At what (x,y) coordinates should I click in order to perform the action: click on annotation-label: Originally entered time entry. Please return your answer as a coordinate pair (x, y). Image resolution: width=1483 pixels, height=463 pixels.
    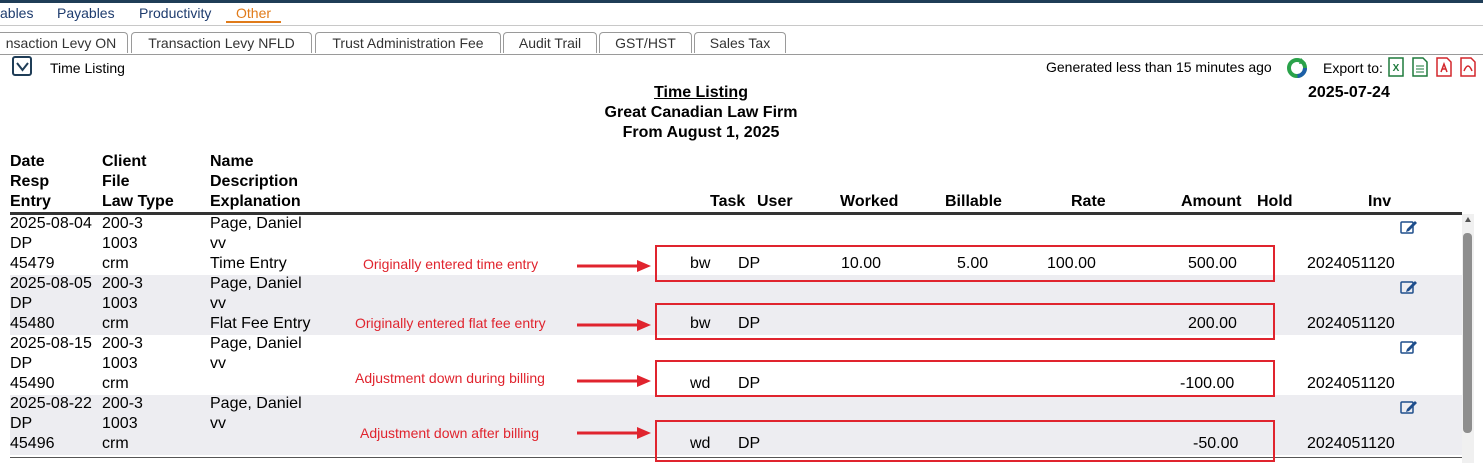
    Looking at the image, I should click on (451, 264).